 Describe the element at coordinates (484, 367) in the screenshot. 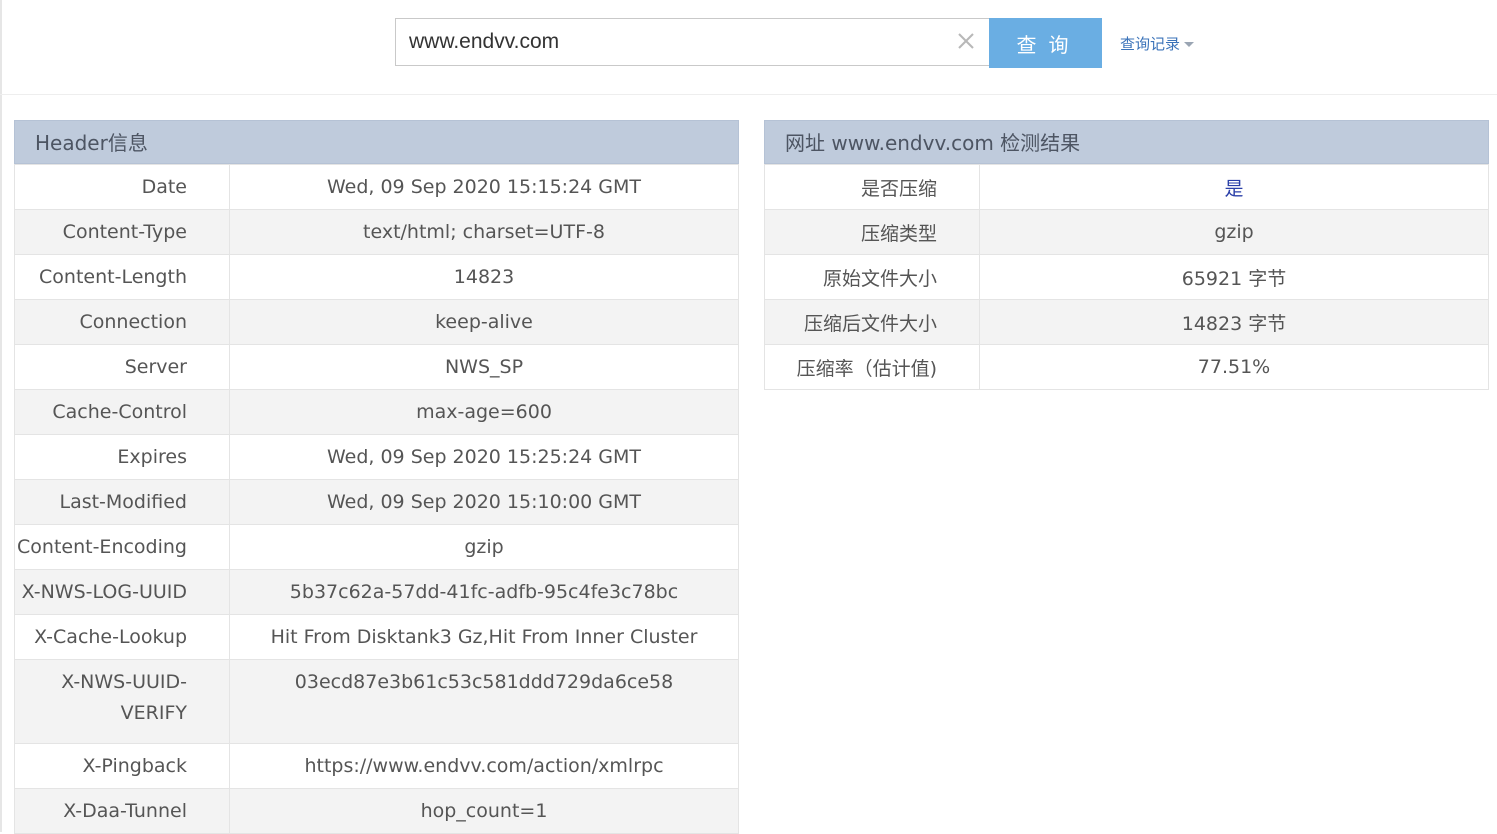

I see `header-value: NWS_SP` at that location.